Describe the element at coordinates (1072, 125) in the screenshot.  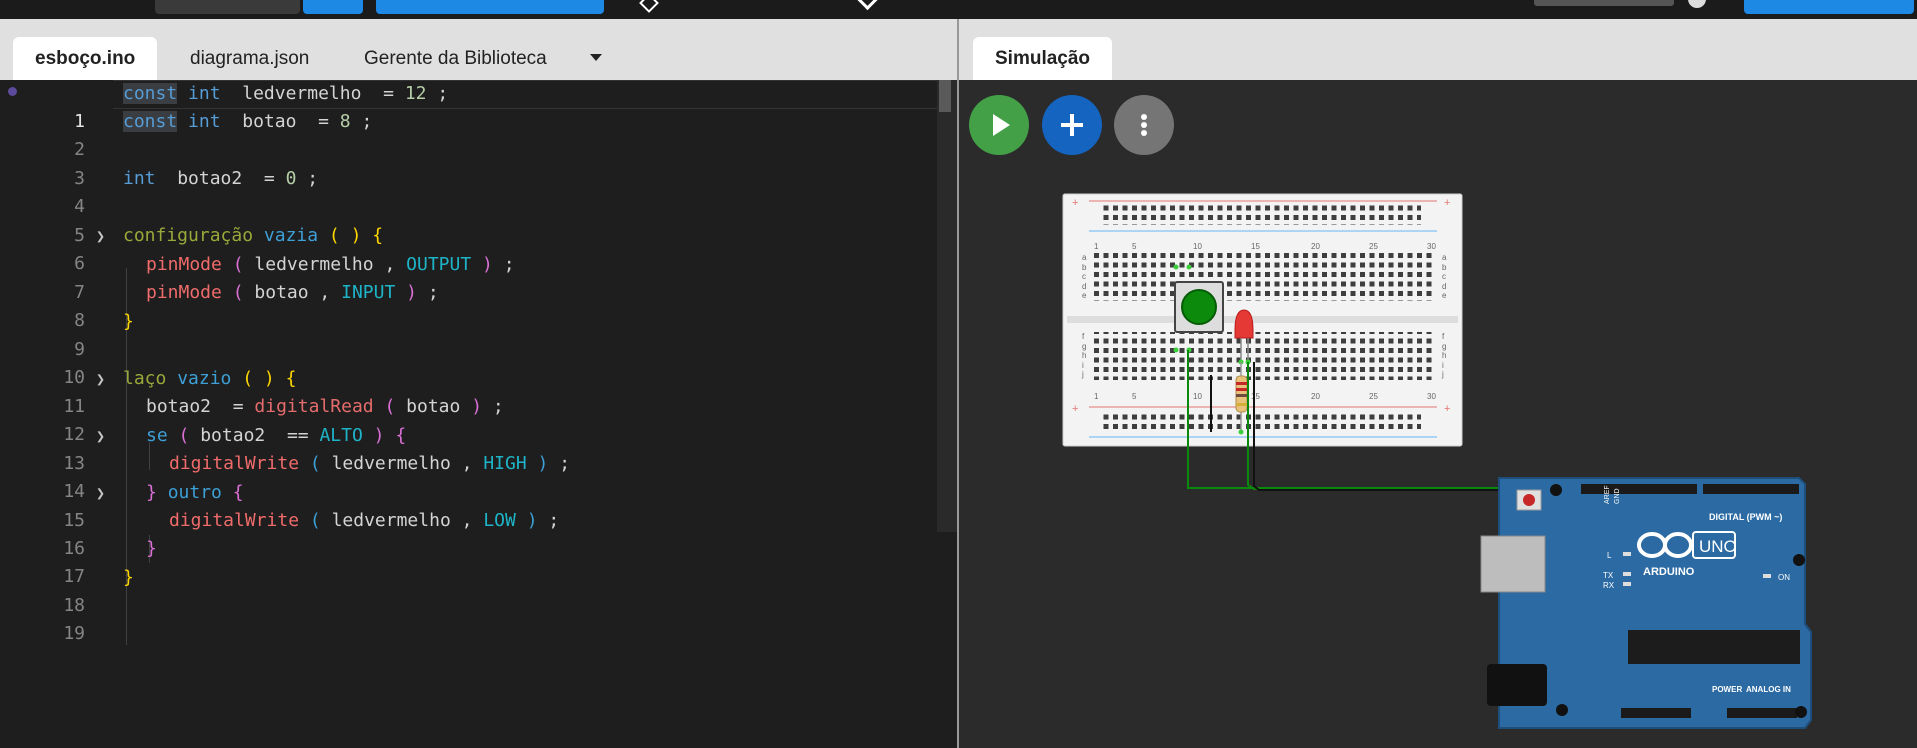
I see `add-part-button` at that location.